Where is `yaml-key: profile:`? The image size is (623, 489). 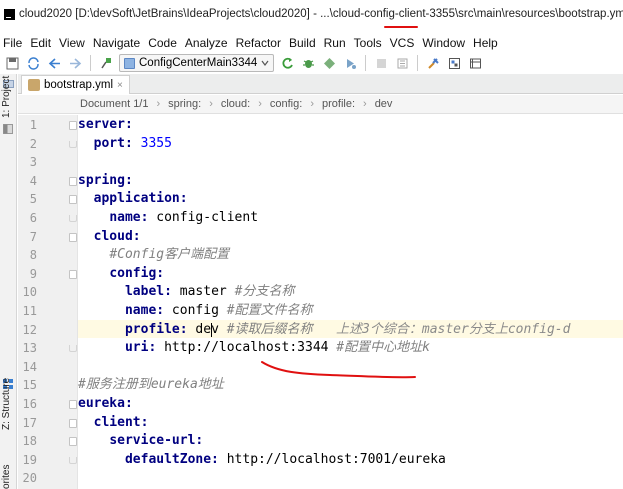
yaml-key: profile: is located at coordinates (156, 329).